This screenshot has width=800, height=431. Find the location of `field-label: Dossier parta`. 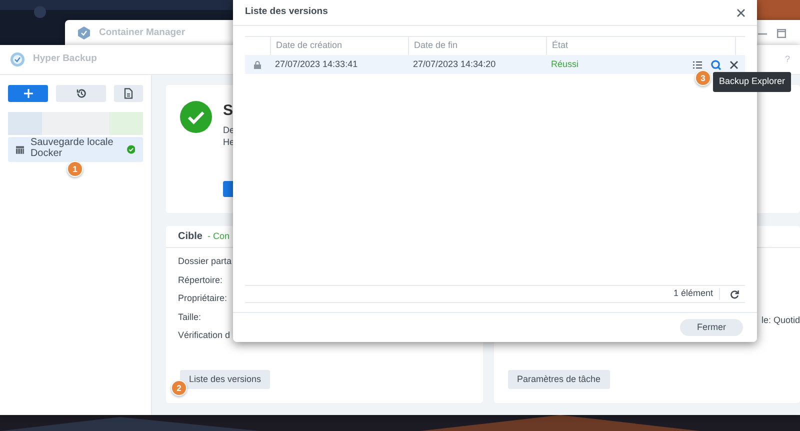

field-label: Dossier parta is located at coordinates (205, 261).